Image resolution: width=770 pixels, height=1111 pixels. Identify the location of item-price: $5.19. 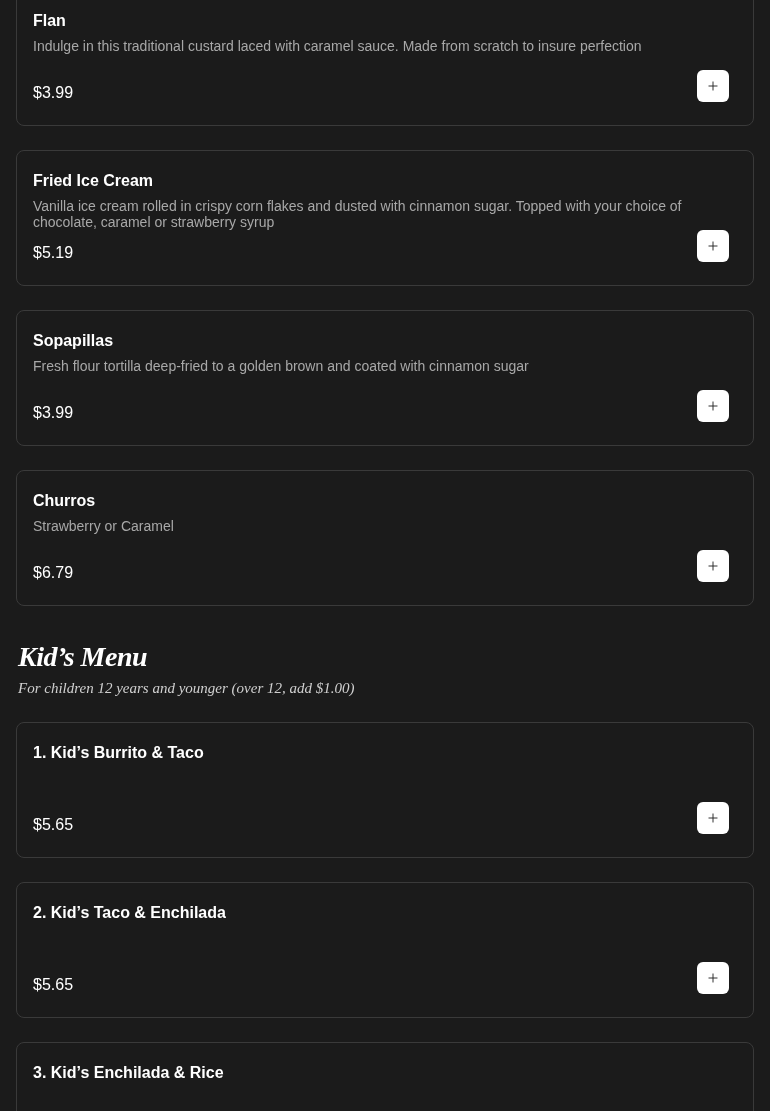
(53, 253).